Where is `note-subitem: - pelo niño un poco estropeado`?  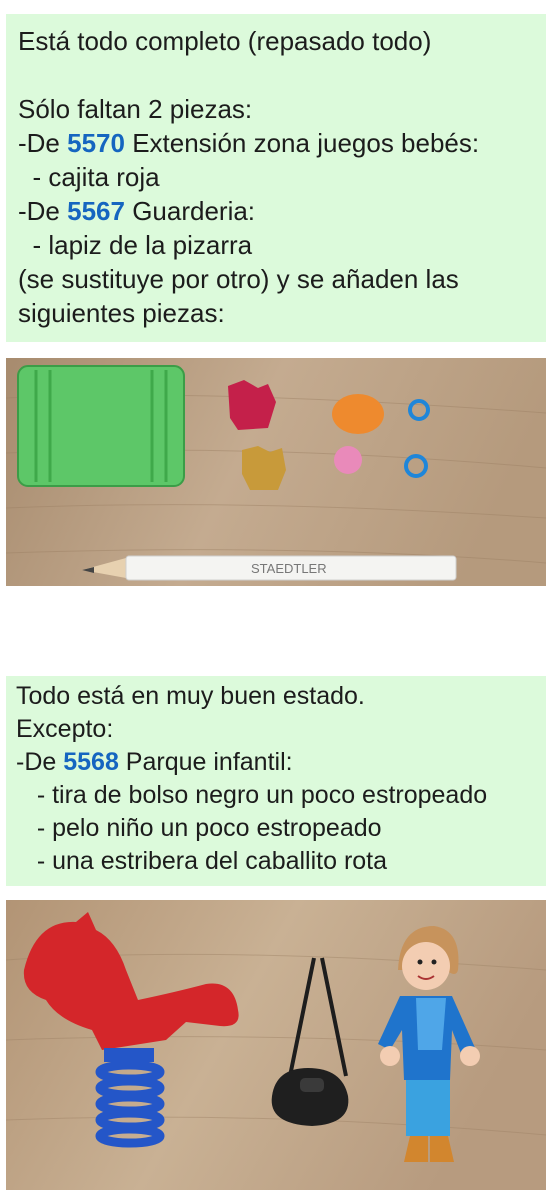 note-subitem: - pelo niño un poco estropeado is located at coordinates (199, 828).